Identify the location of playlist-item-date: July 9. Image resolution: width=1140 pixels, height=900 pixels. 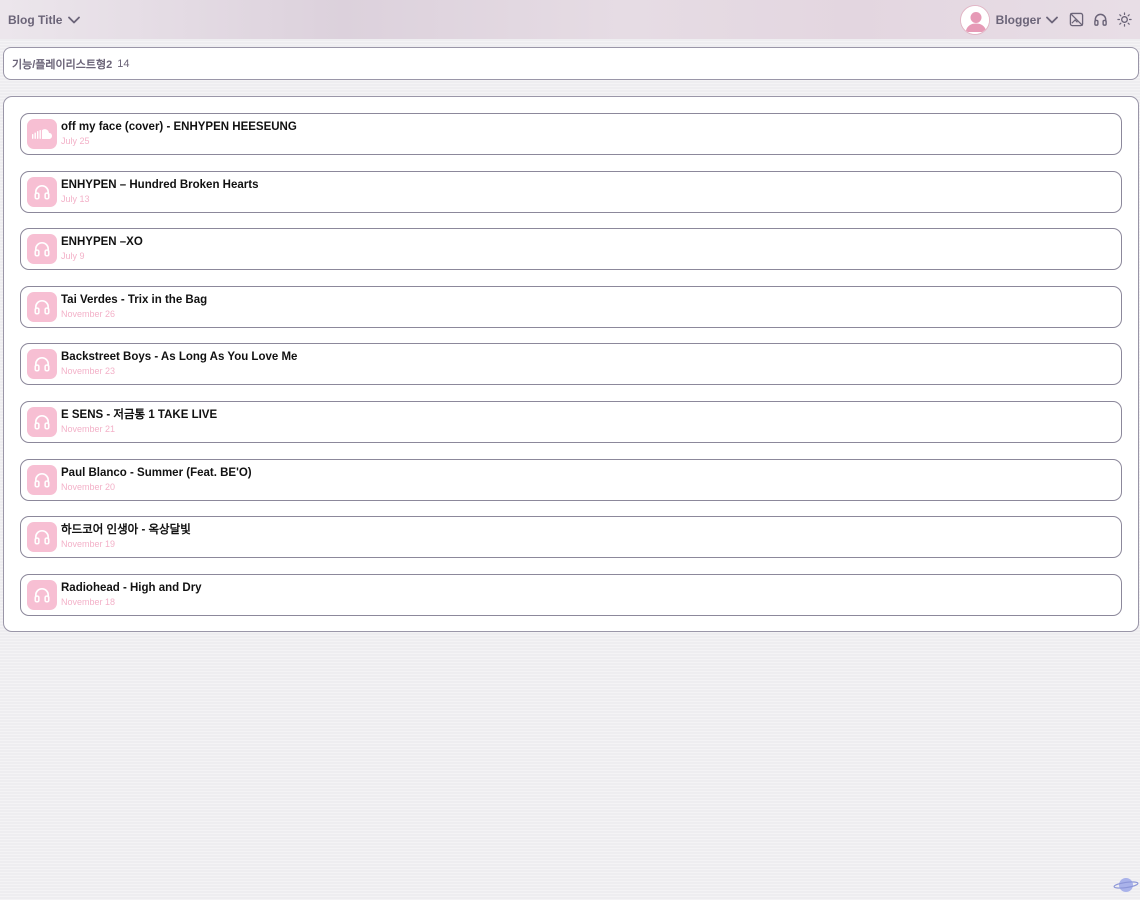
(73, 256).